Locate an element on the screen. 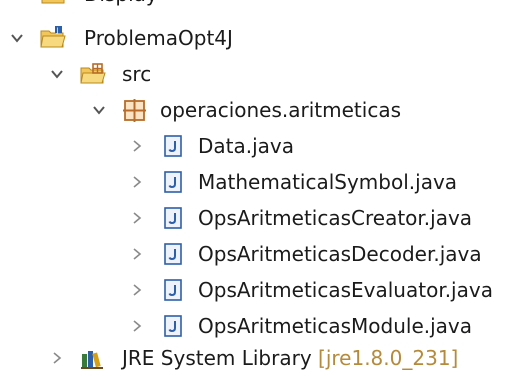 This screenshot has width=508, height=376. project-folder-icon is located at coordinates (53, 3).